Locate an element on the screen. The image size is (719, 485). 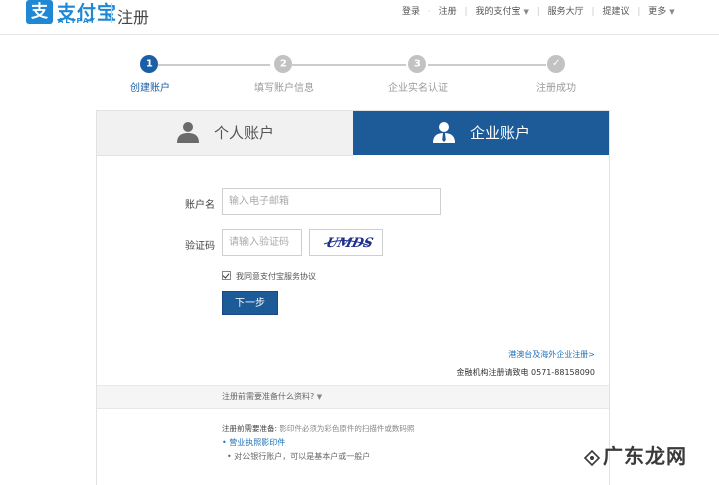
prep-note-text: 影印件必须为彩色原件的扫描件或数码照 is located at coordinates (347, 428).